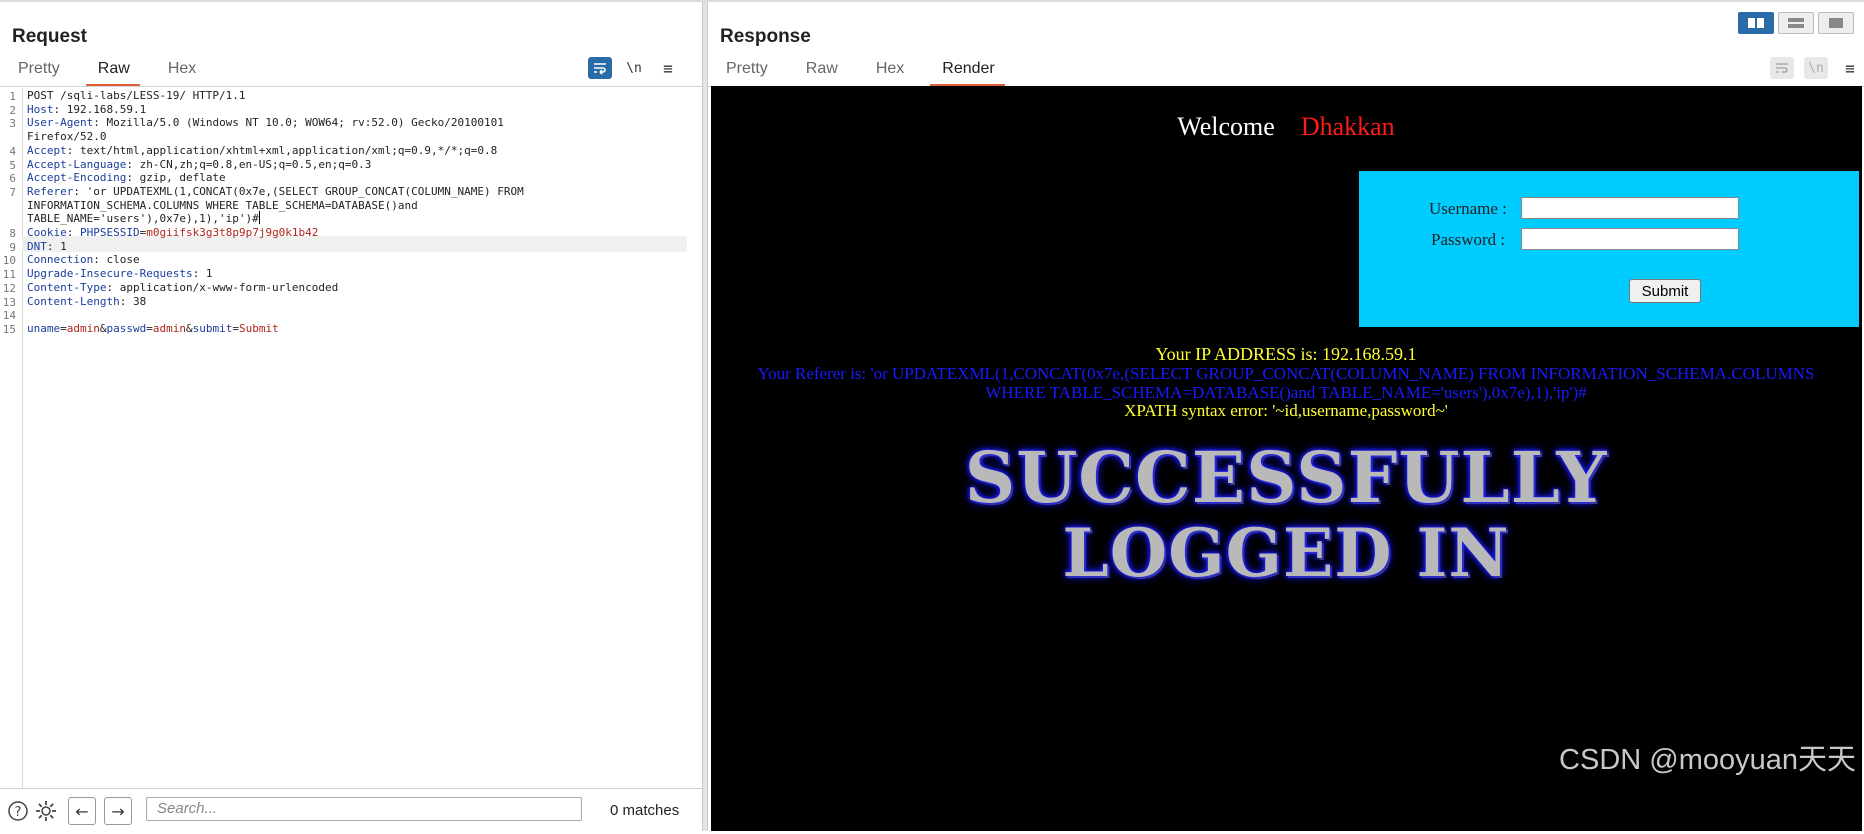 The image size is (1864, 834). What do you see at coordinates (50, 191) in the screenshot?
I see `header-key: Referer` at bounding box center [50, 191].